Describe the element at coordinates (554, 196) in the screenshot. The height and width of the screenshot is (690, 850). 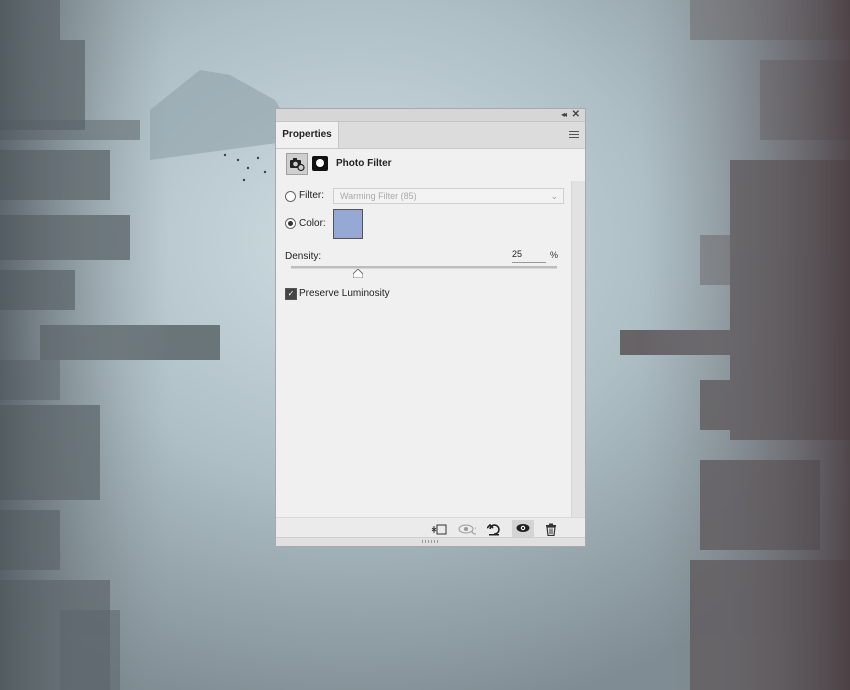
I see `chevron-down-icon: ⌄` at that location.